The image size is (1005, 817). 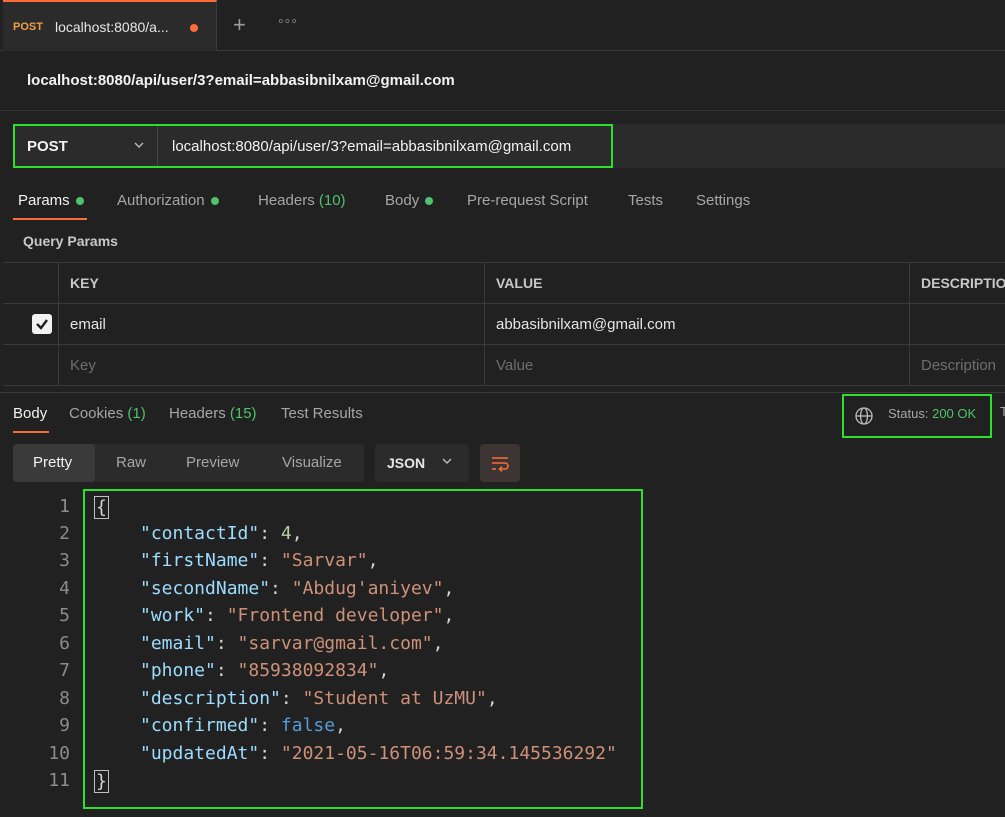 I want to click on method-select: POST, so click(x=86, y=146).